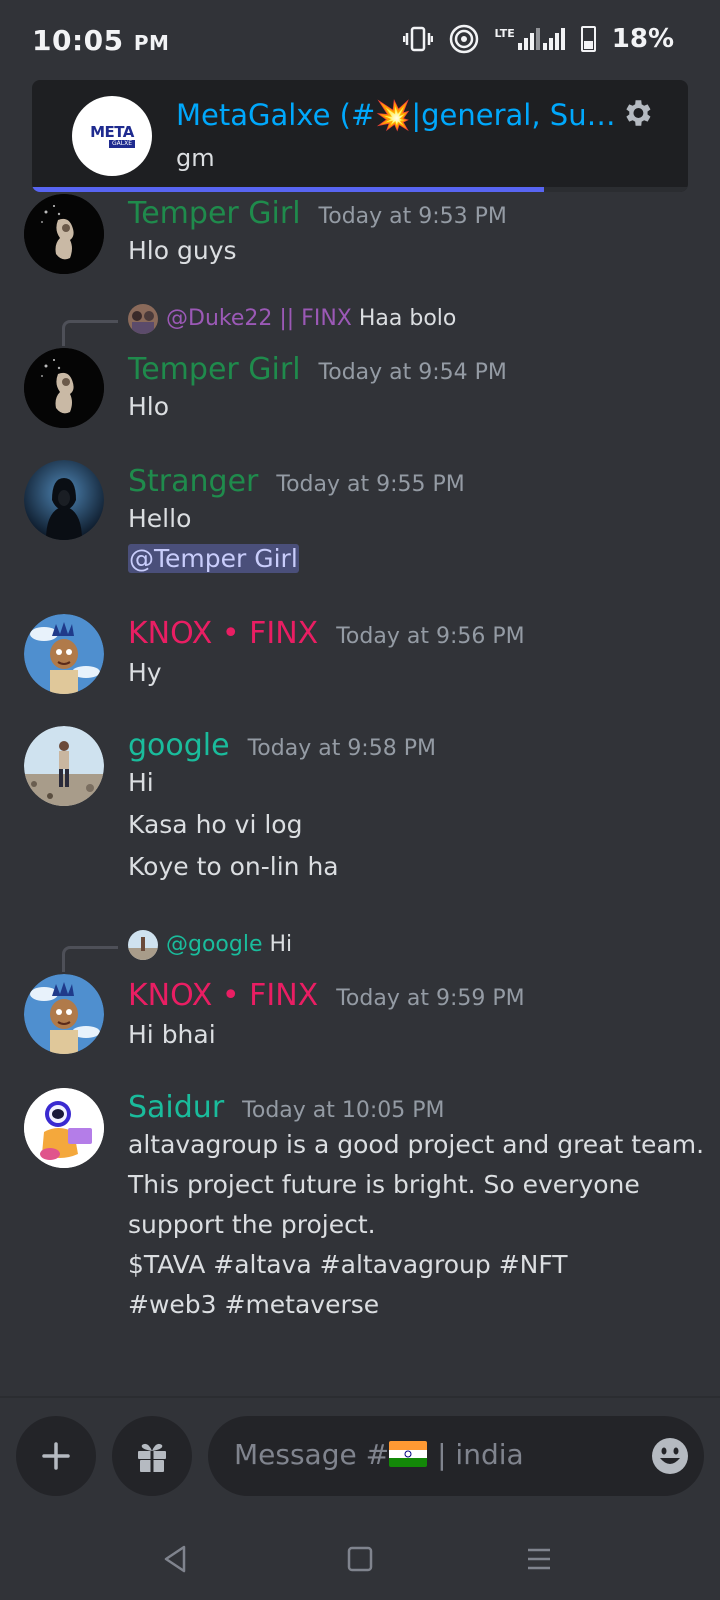  I want to click on reply-text: Haa bolo, so click(407, 318).